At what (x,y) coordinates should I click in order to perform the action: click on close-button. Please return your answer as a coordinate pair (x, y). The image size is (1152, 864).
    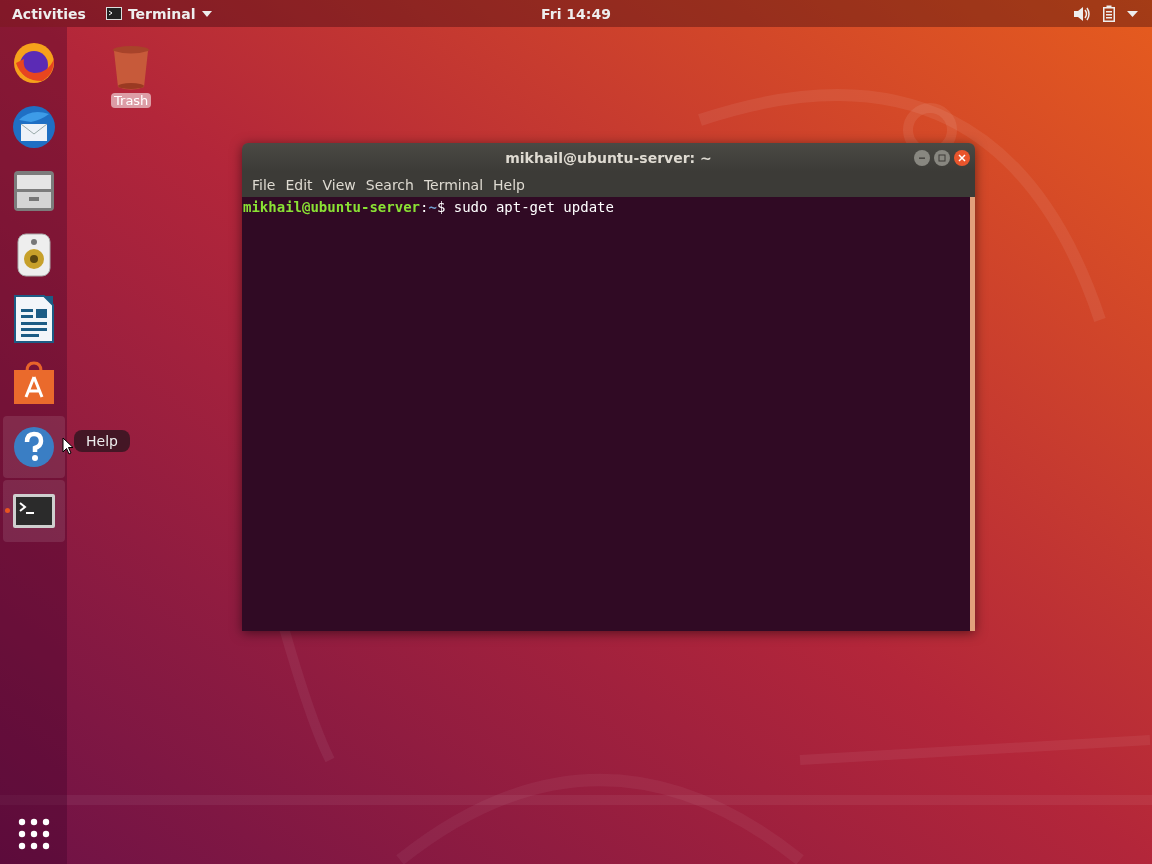
    Looking at the image, I should click on (962, 158).